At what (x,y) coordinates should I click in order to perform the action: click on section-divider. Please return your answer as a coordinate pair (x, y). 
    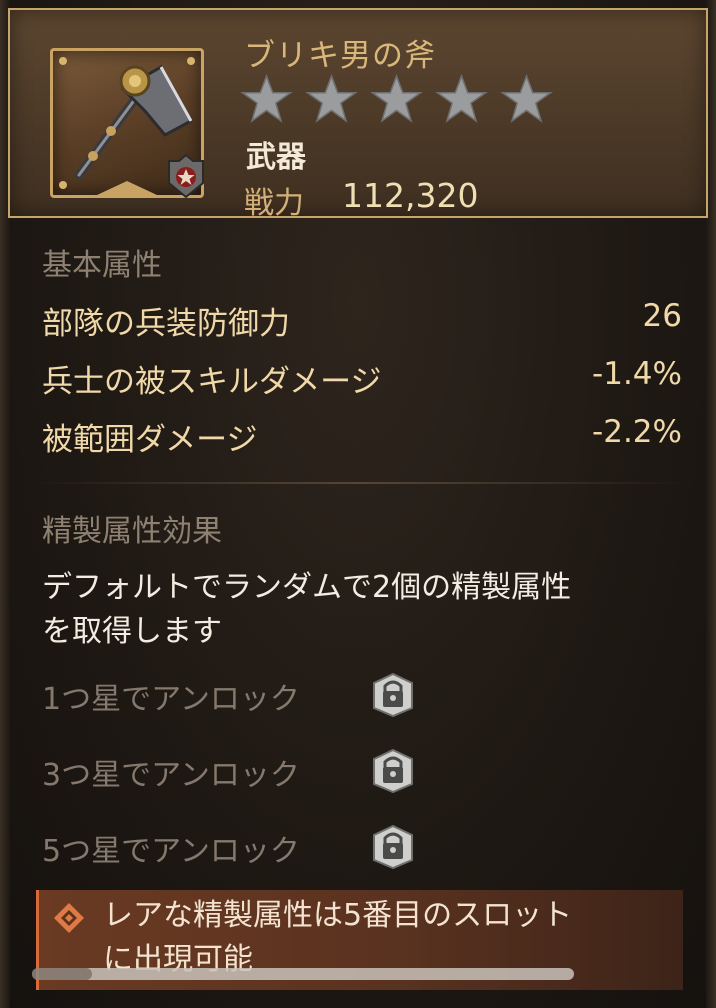
    Looking at the image, I should click on (360, 483).